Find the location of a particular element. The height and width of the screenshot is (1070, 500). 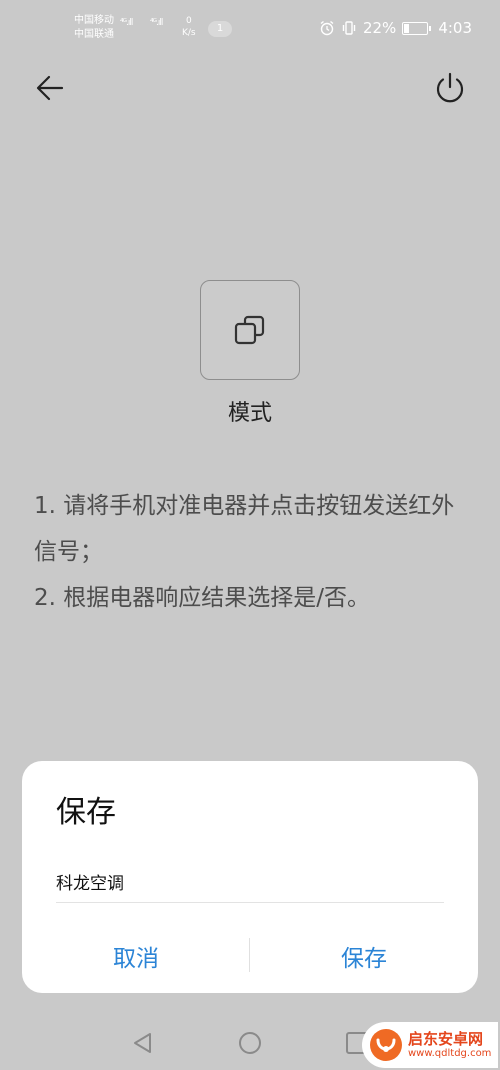

circle-home-icon is located at coordinates (250, 1043).